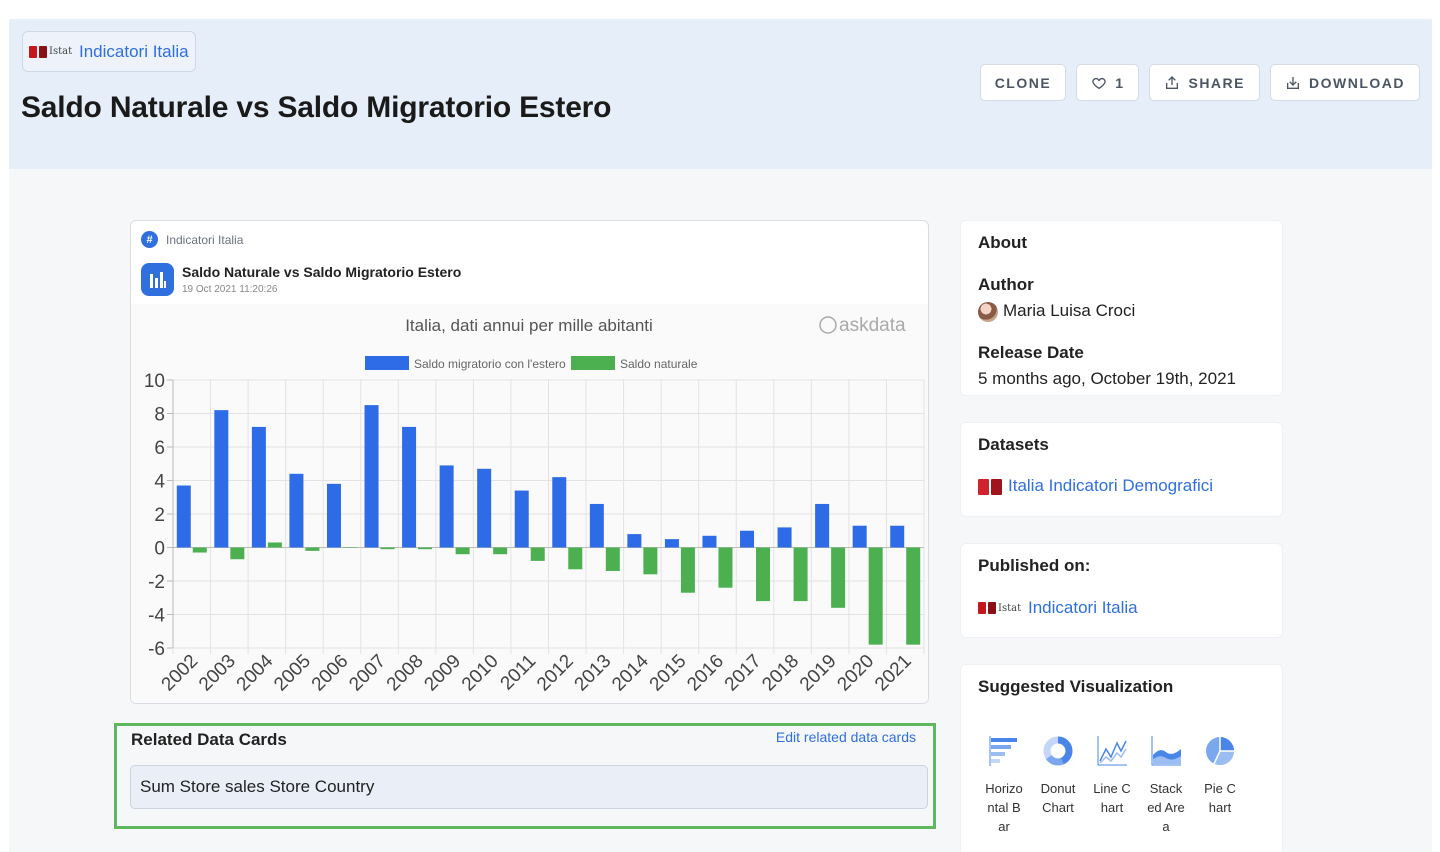 This screenshot has height=852, width=1440. What do you see at coordinates (1216, 82) in the screenshot?
I see `share-button-label: SHARE` at bounding box center [1216, 82].